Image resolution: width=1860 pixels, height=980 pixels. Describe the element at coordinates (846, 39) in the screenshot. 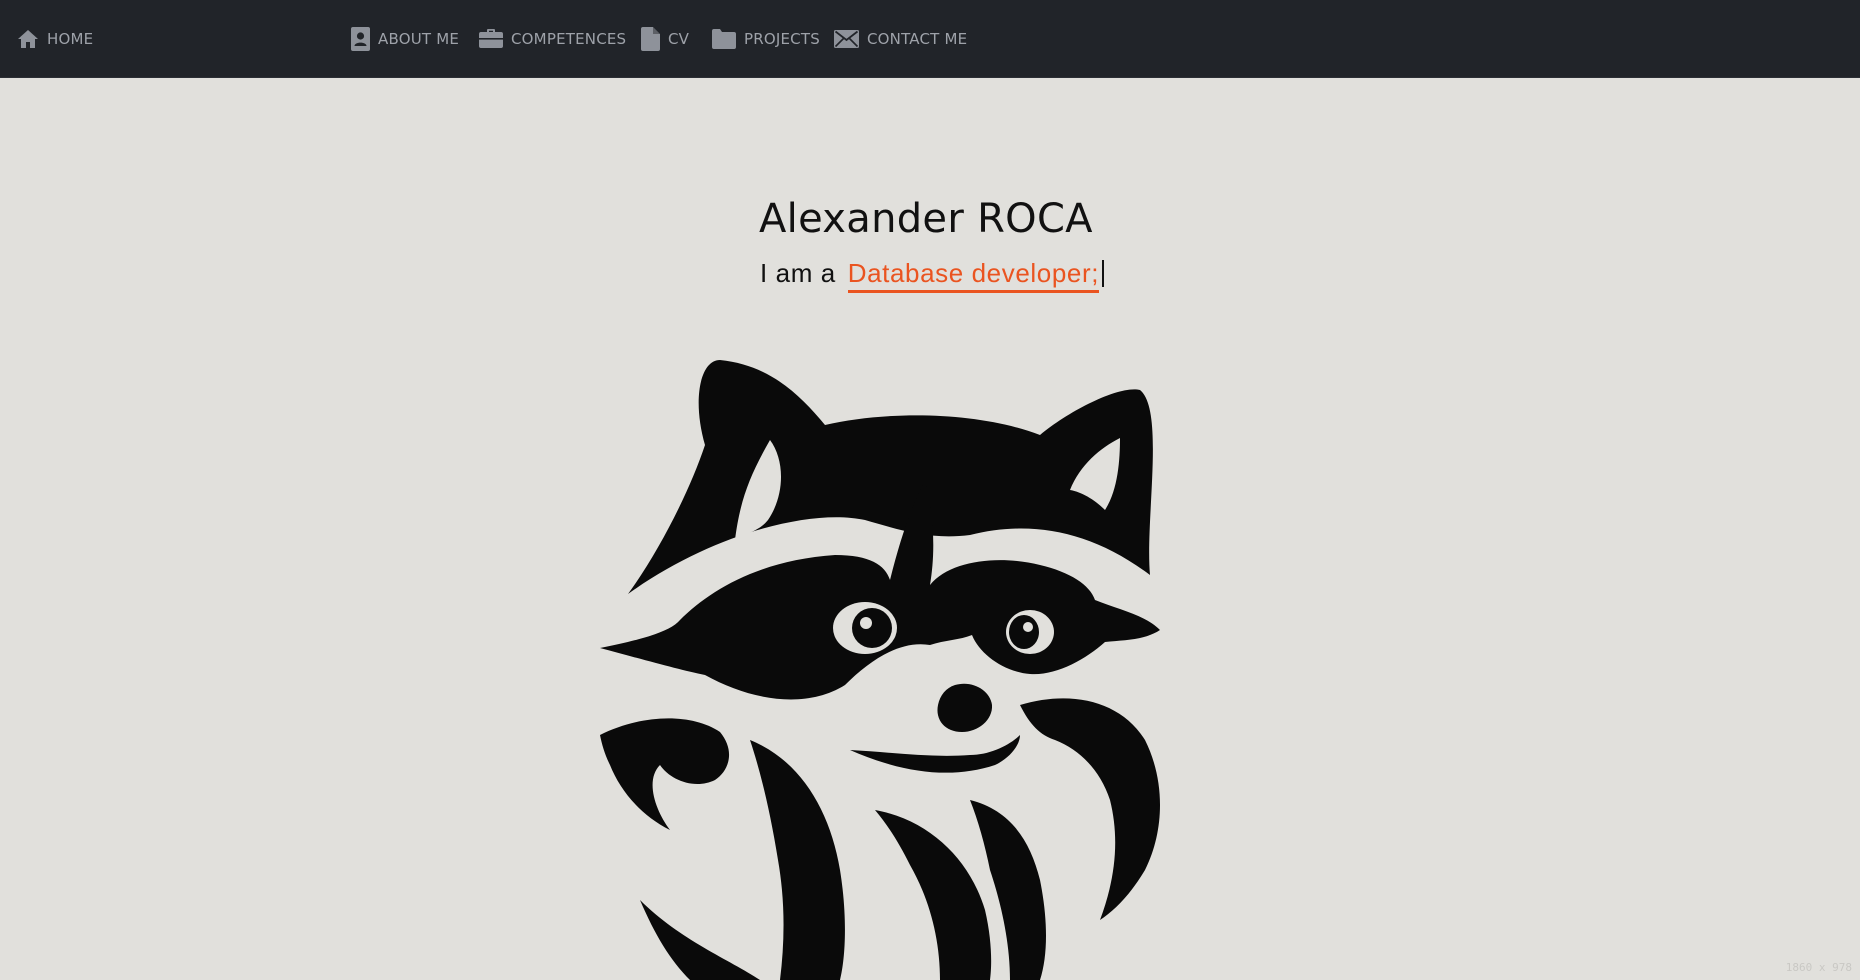

I see `envelope-icon` at that location.